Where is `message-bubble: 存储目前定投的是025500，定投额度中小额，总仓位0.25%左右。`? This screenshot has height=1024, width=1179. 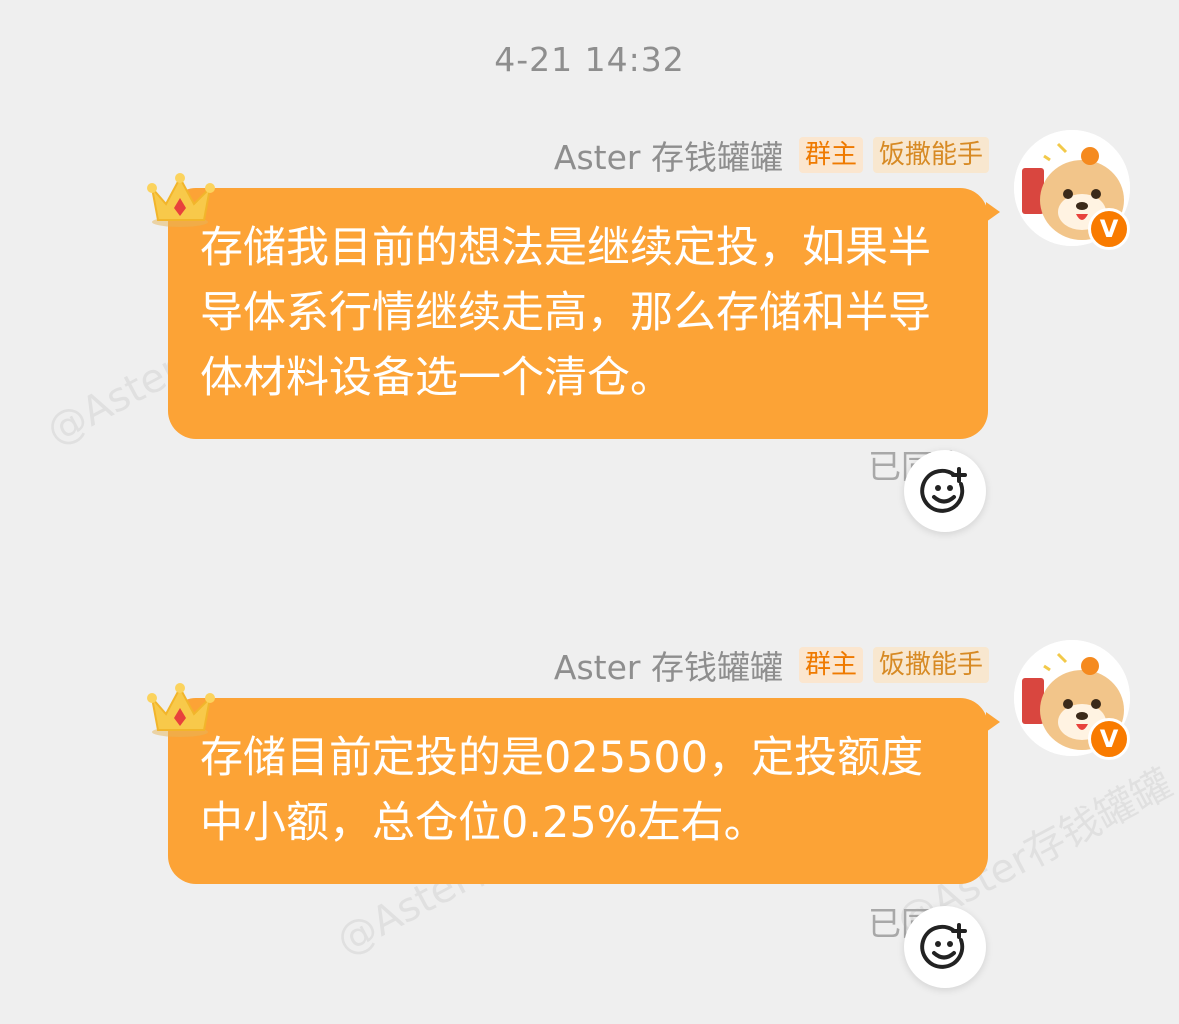 message-bubble: 存储目前定投的是025500，定投额度中小额，总仓位0.25%左右。 is located at coordinates (584, 791).